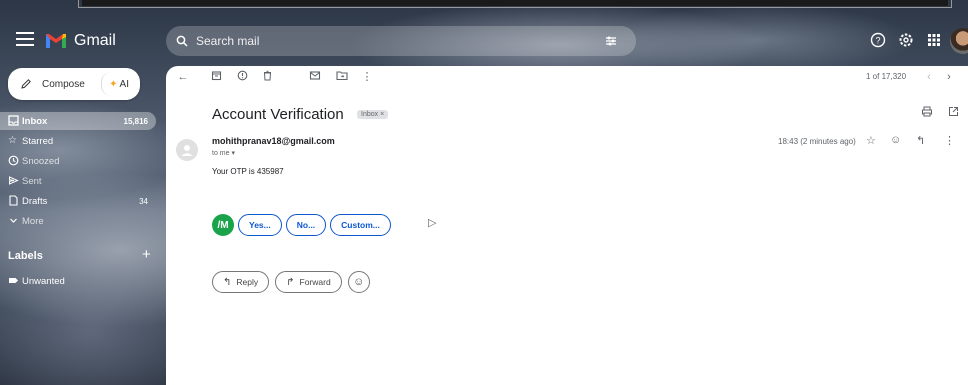 This screenshot has height=385, width=968. What do you see at coordinates (32, 181) in the screenshot?
I see `sidebar-item-label: Sent` at bounding box center [32, 181].